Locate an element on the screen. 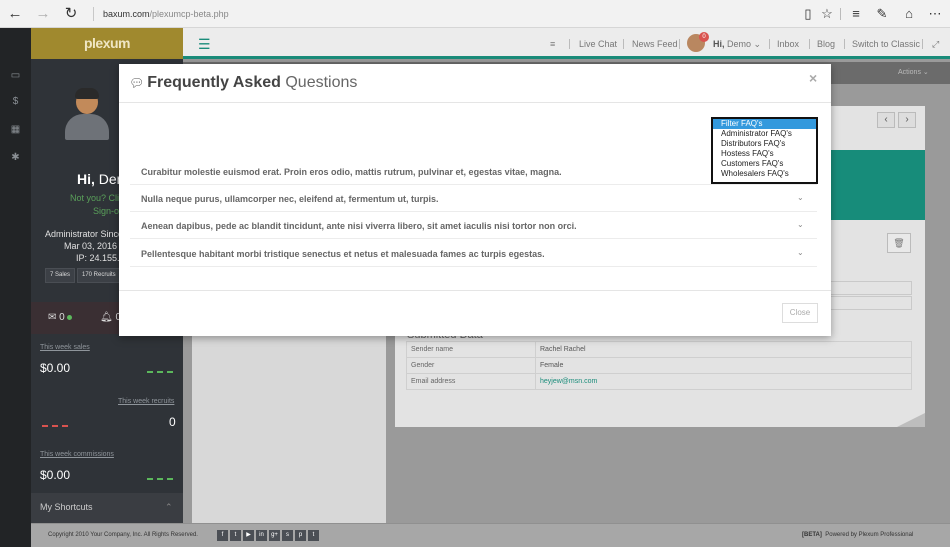  notification-badge: 0 is located at coordinates (704, 37).